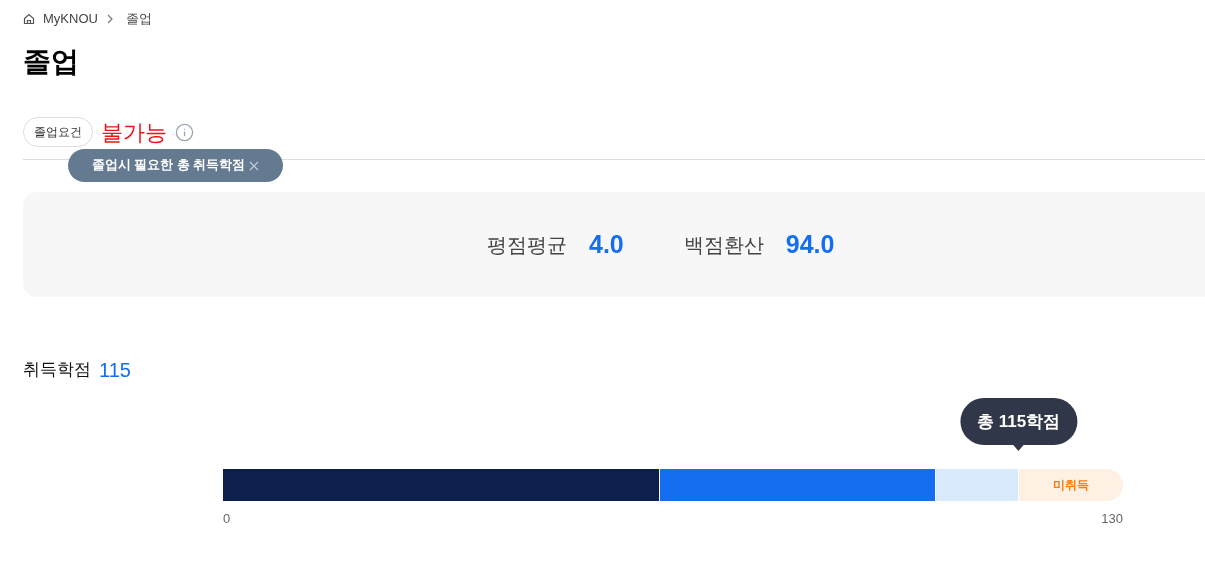 This screenshot has height=582, width=1205. I want to click on credits-value: 115, so click(115, 370).